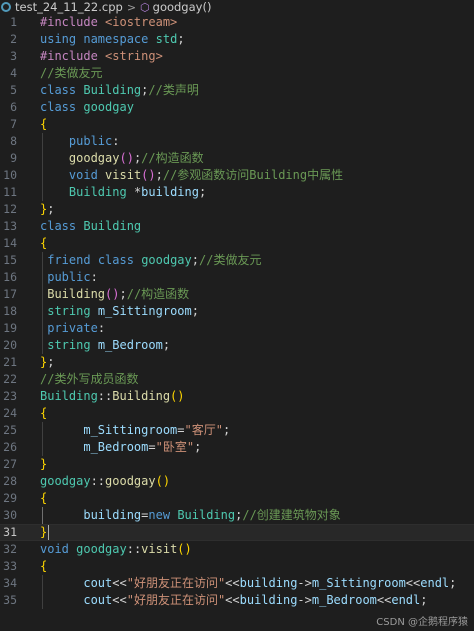  What do you see at coordinates (237, 498) in the screenshot?
I see `code-line: 29 {` at bounding box center [237, 498].